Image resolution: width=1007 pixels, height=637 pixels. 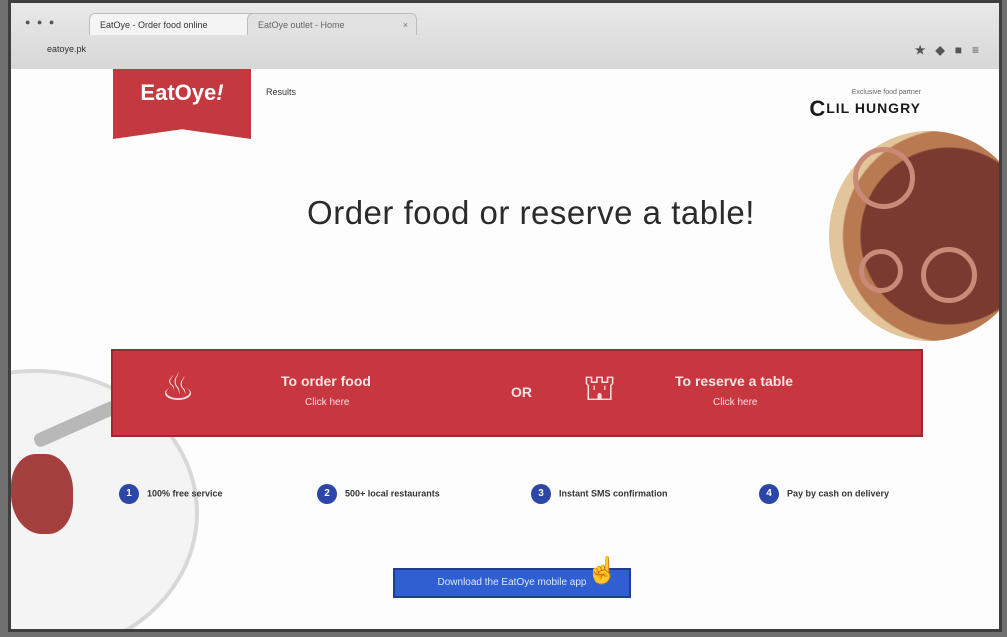 I want to click on feature-number-badge: 2, so click(x=327, y=494).